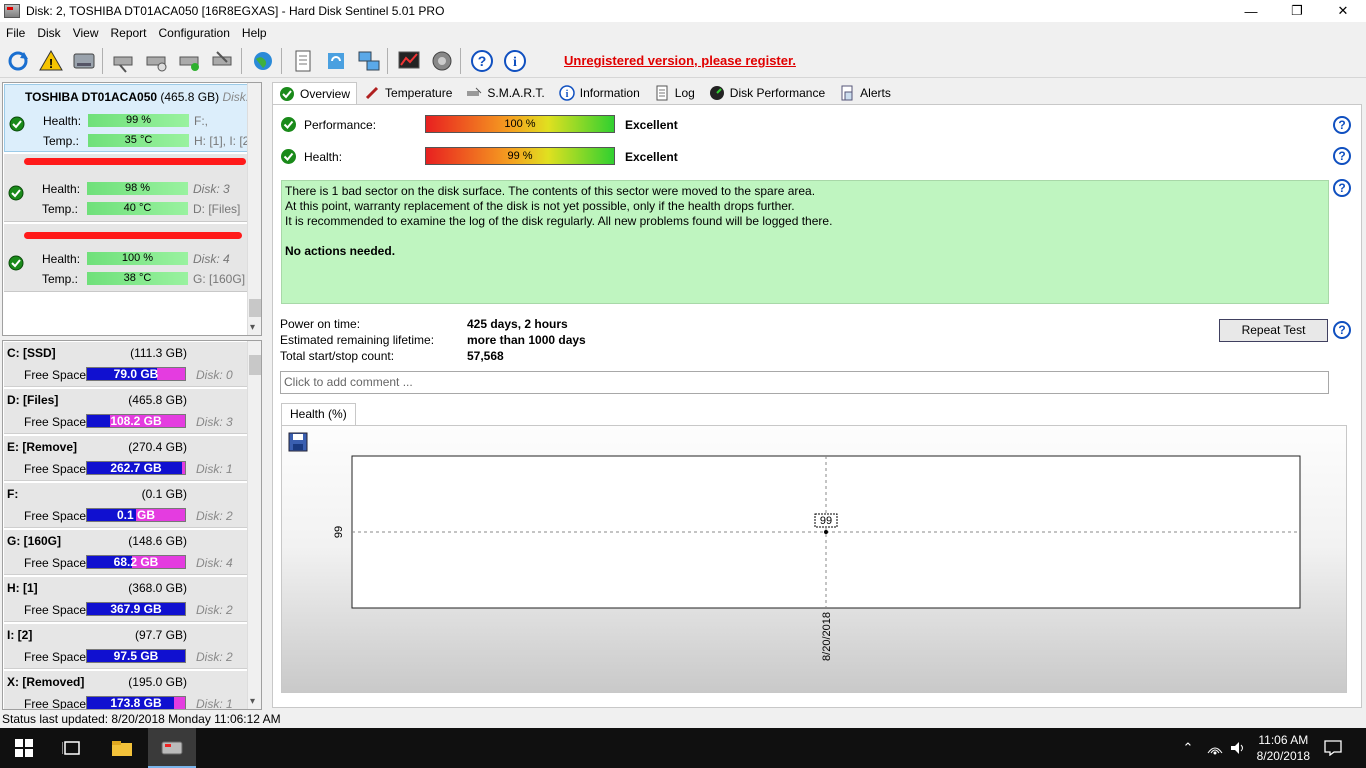  I want to click on free-space-value: 173.8 GB, so click(136, 703).